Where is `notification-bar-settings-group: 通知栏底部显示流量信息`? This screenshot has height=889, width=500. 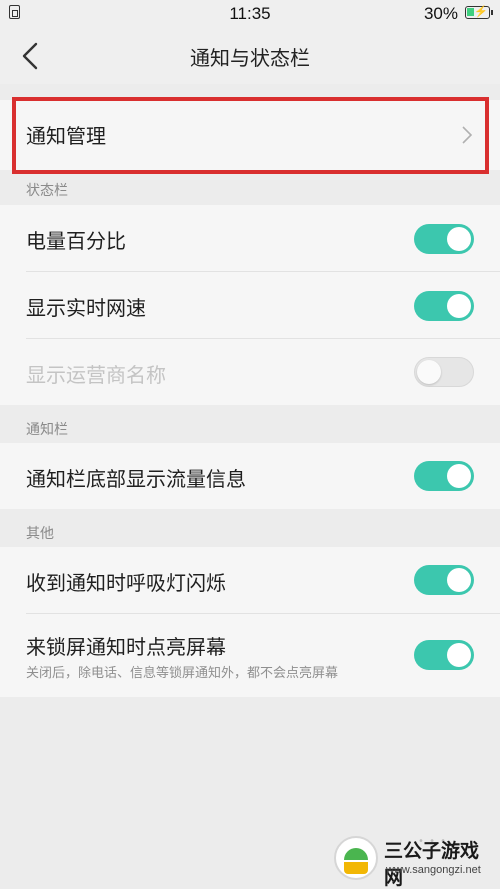
notification-bar-settings-group: 通知栏底部显示流量信息 is located at coordinates (250, 476).